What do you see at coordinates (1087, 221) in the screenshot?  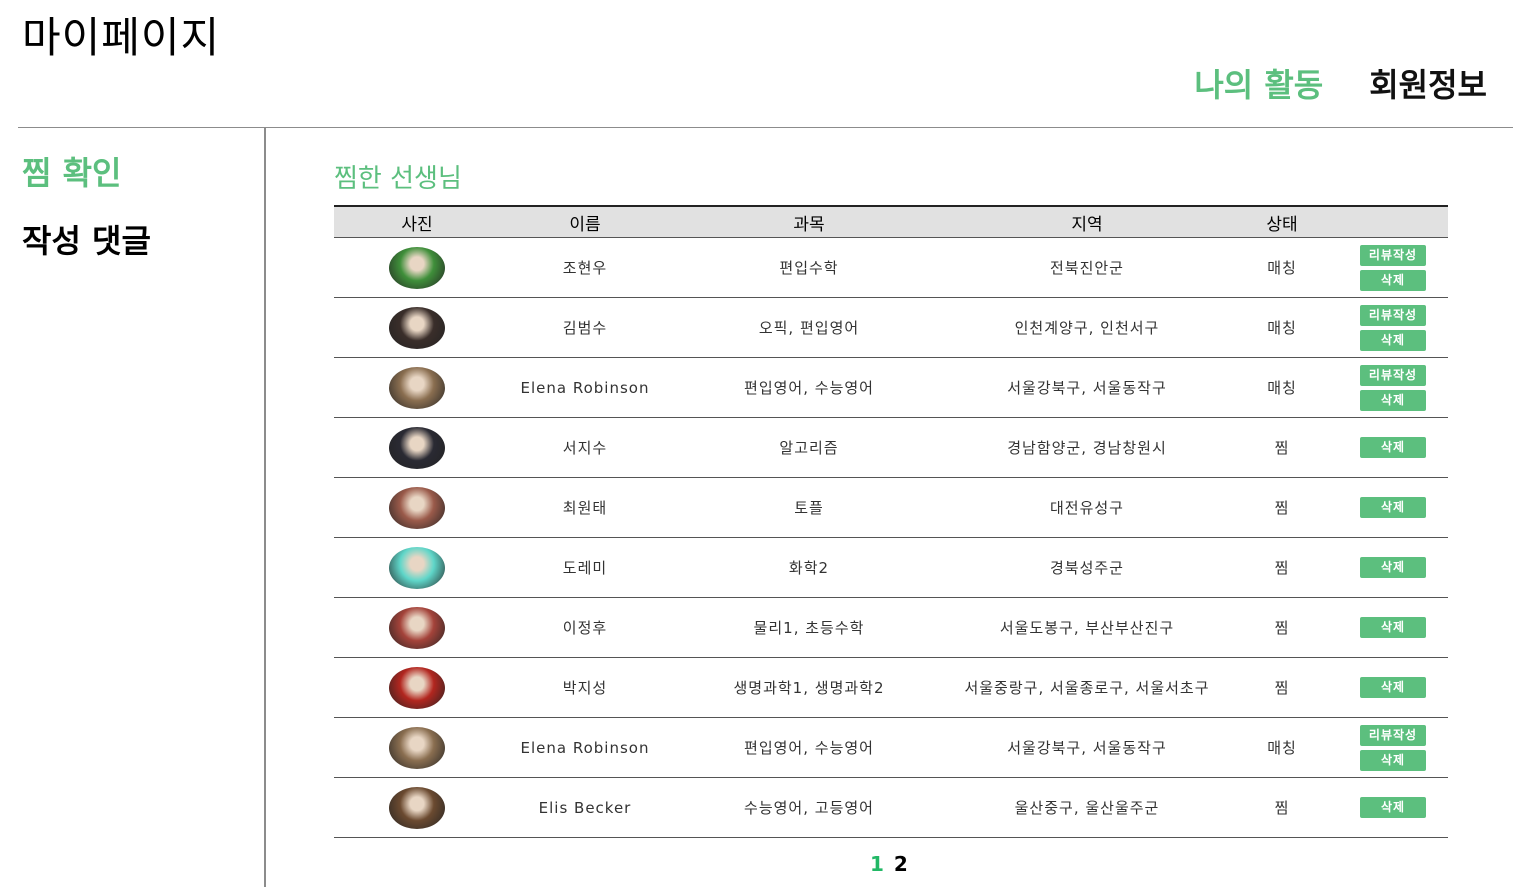 I see `header-region: 지역` at bounding box center [1087, 221].